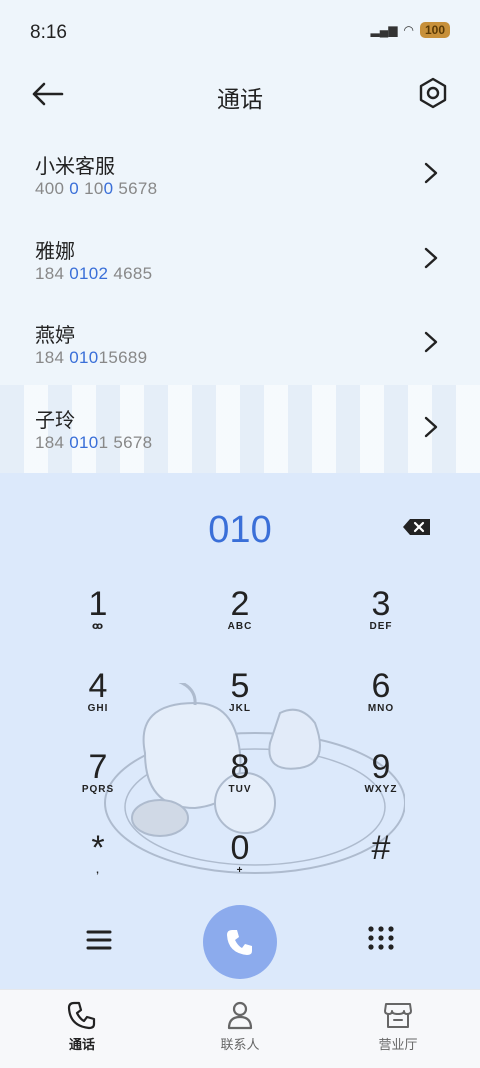 This screenshot has height=1068, width=480. I want to click on list-item: 雅娜 184 0102 4685, so click(240, 255).